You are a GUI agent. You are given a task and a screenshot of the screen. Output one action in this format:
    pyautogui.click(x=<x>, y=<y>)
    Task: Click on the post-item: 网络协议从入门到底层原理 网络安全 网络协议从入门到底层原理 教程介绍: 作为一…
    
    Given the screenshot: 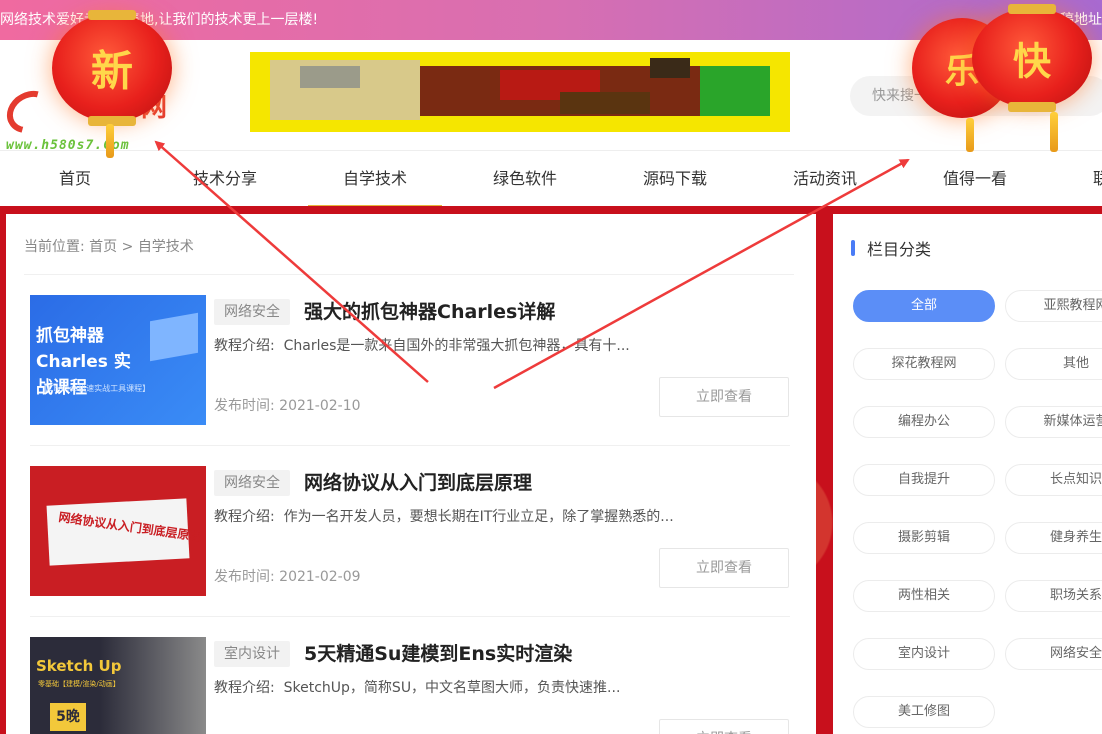 What is the action you would take?
    pyautogui.click(x=410, y=531)
    